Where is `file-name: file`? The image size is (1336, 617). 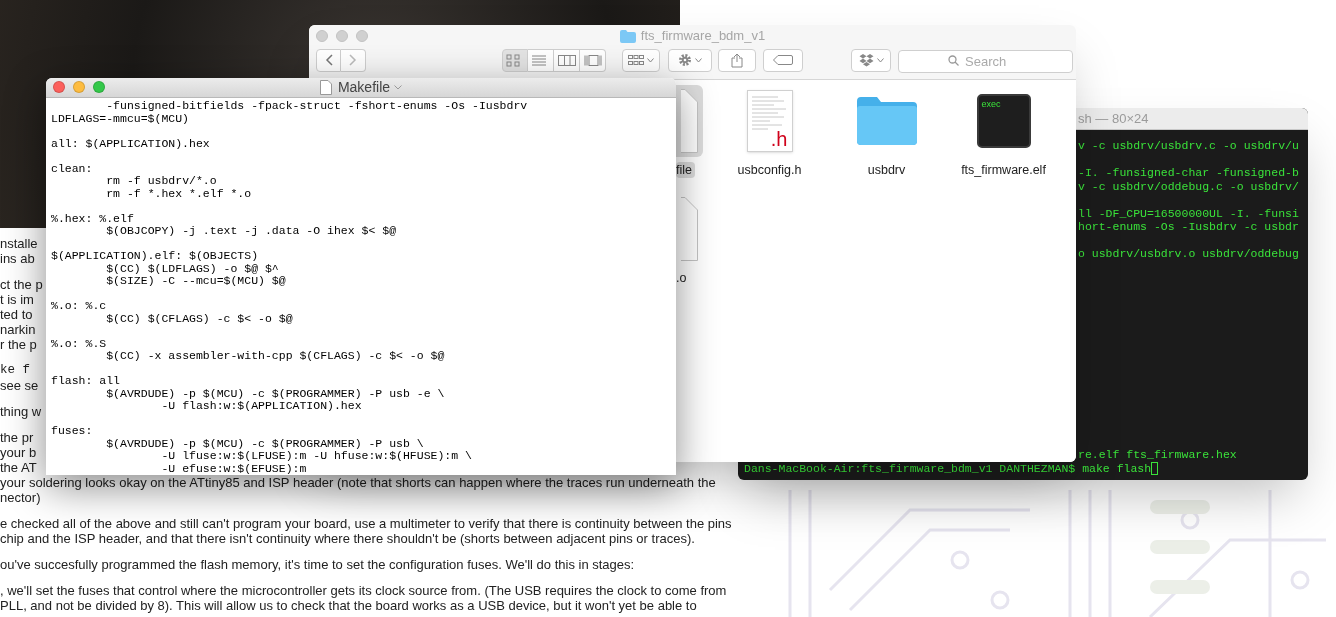
file-name: file is located at coordinates (685, 170).